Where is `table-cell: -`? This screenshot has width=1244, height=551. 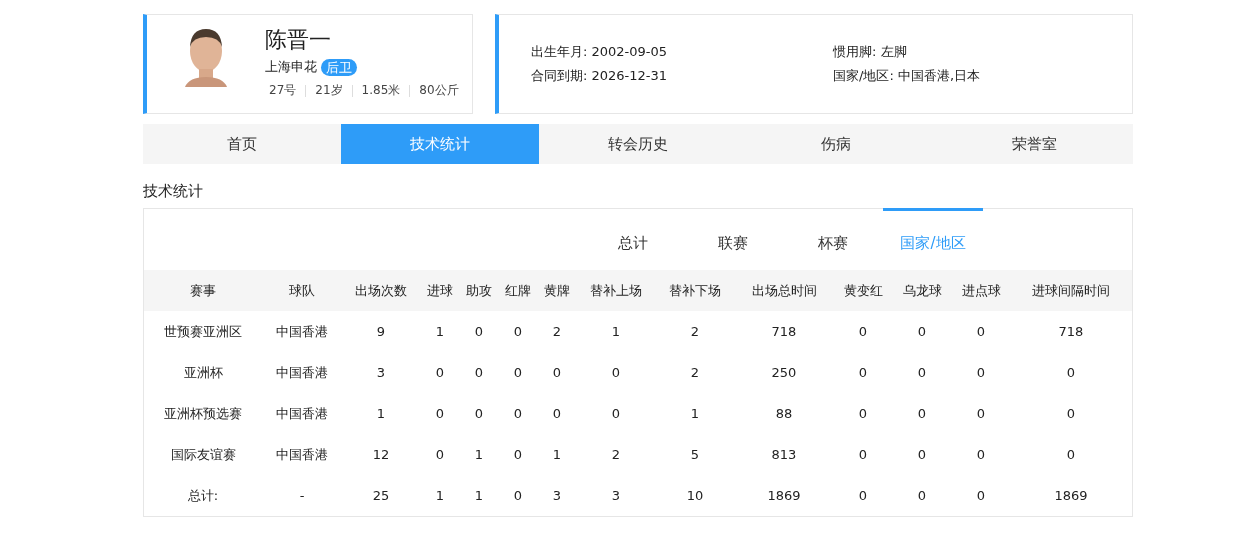
table-cell: - is located at coordinates (302, 495).